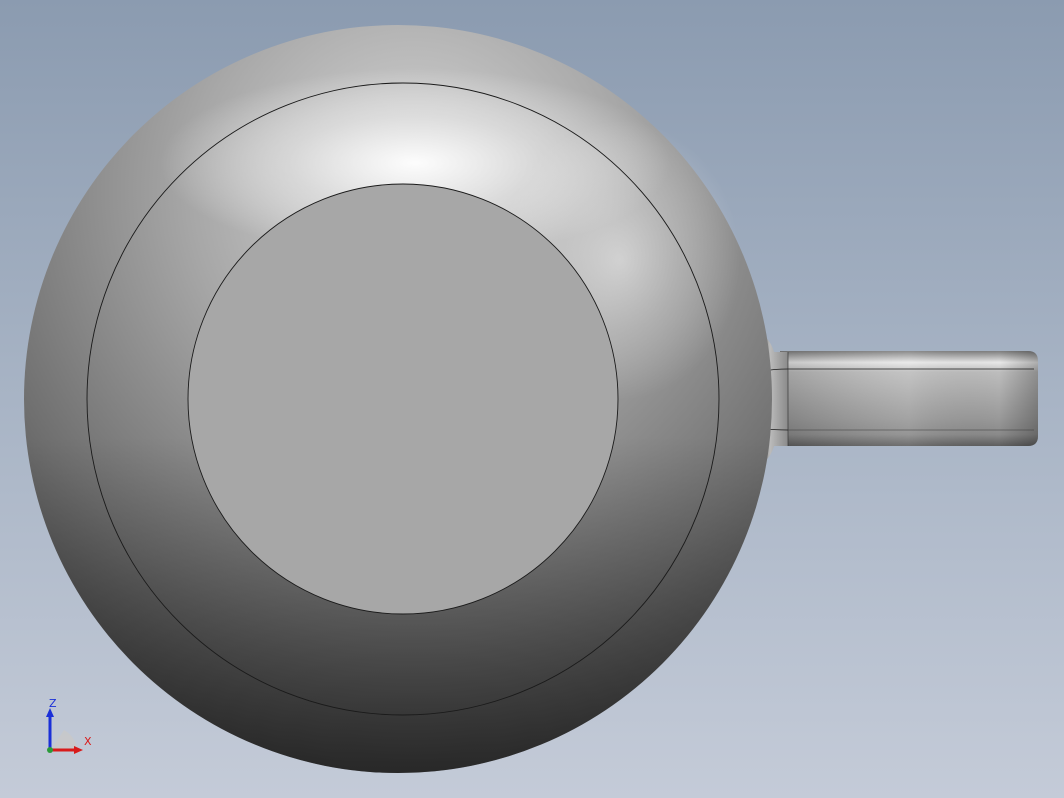 The width and height of the screenshot is (1064, 798). I want to click on x-axis-label: X, so click(88, 741).